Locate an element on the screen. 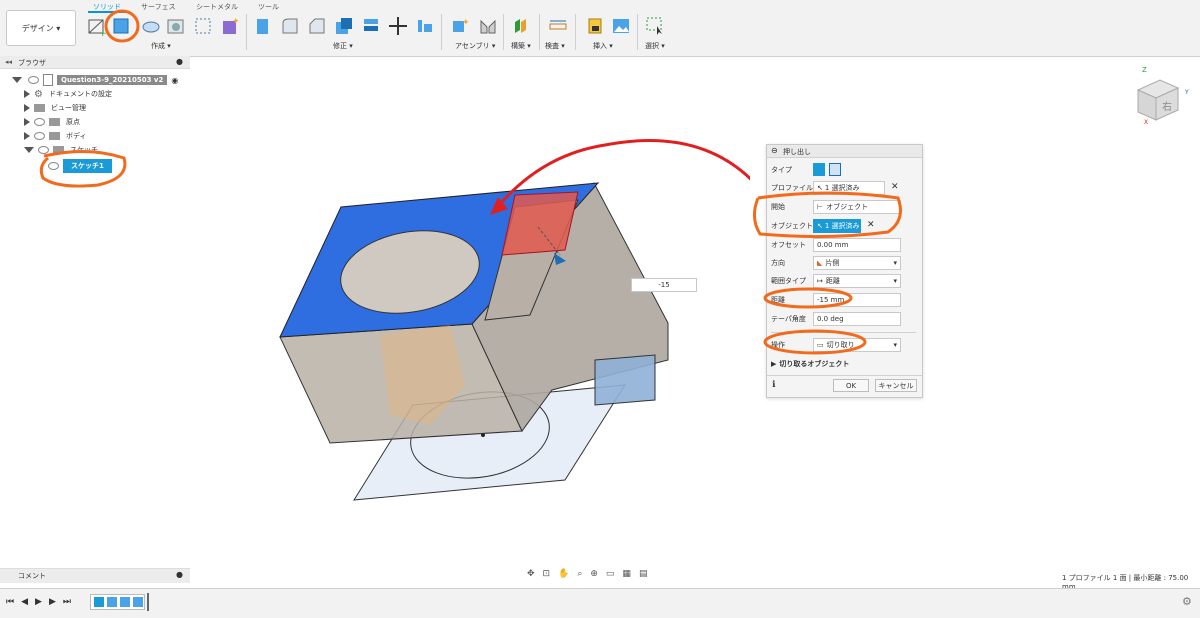  tree-root: Question3-9_20210503 v2 ◉ is located at coordinates (99, 80).